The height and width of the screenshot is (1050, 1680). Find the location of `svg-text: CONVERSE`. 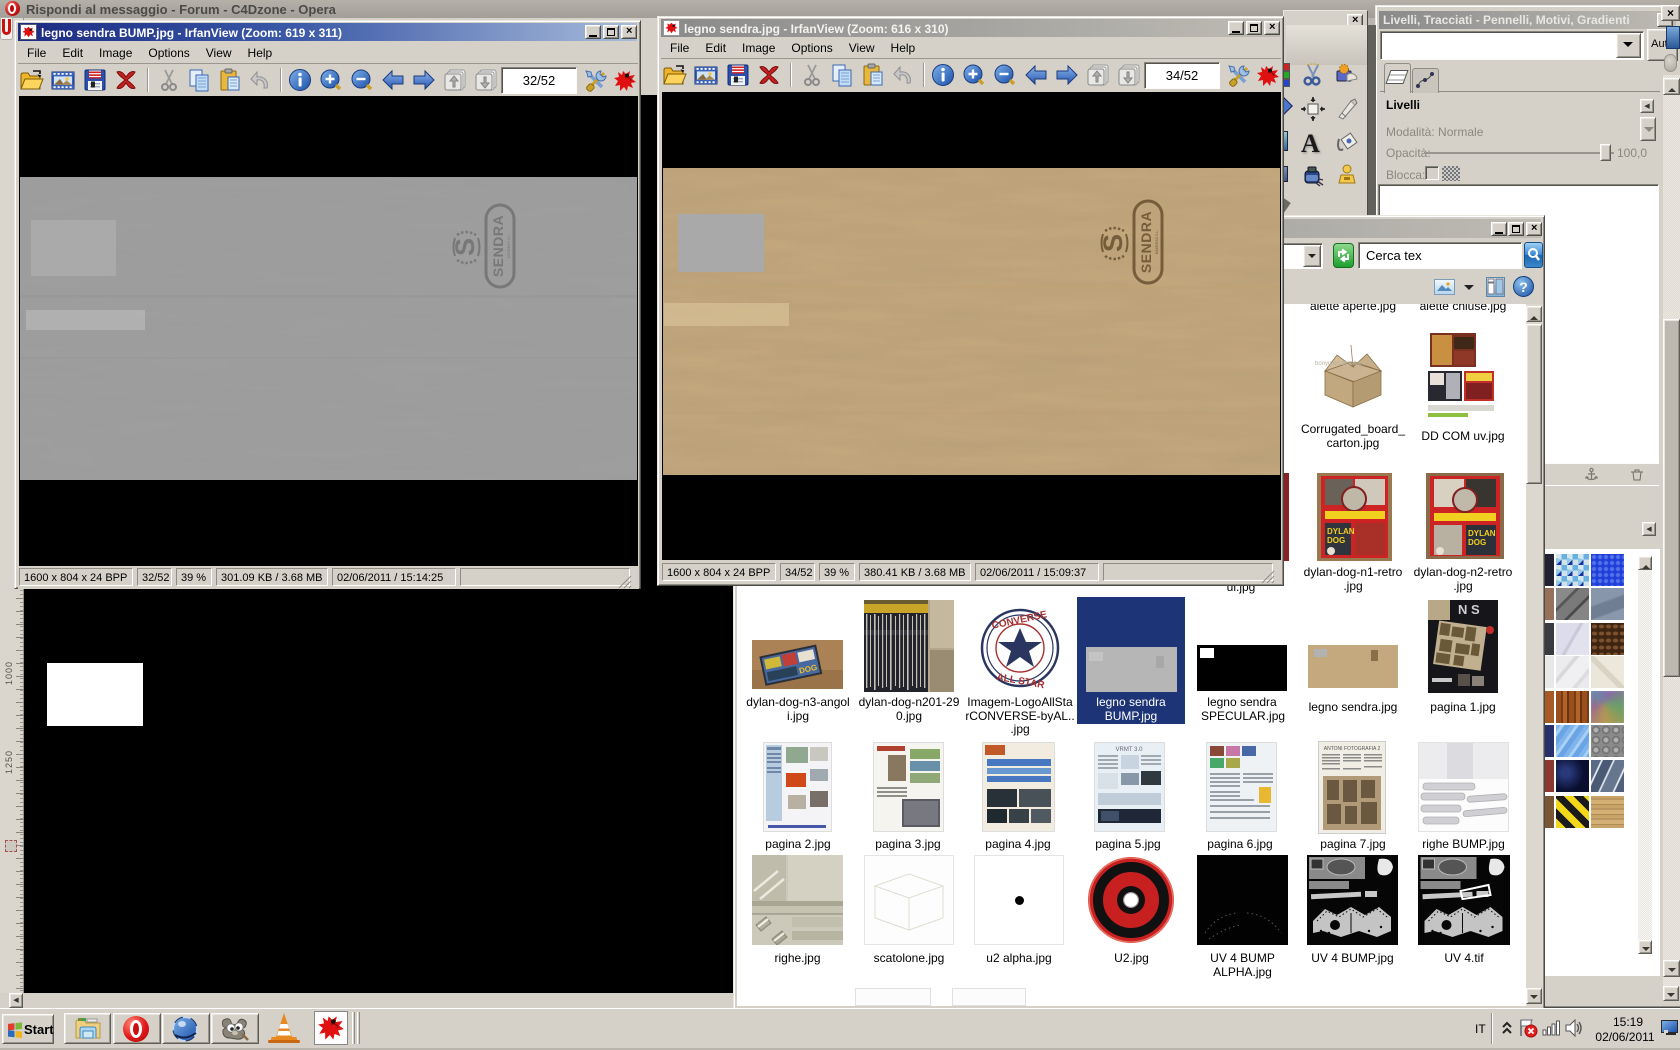

svg-text: CONVERSE is located at coordinates (1020, 620).